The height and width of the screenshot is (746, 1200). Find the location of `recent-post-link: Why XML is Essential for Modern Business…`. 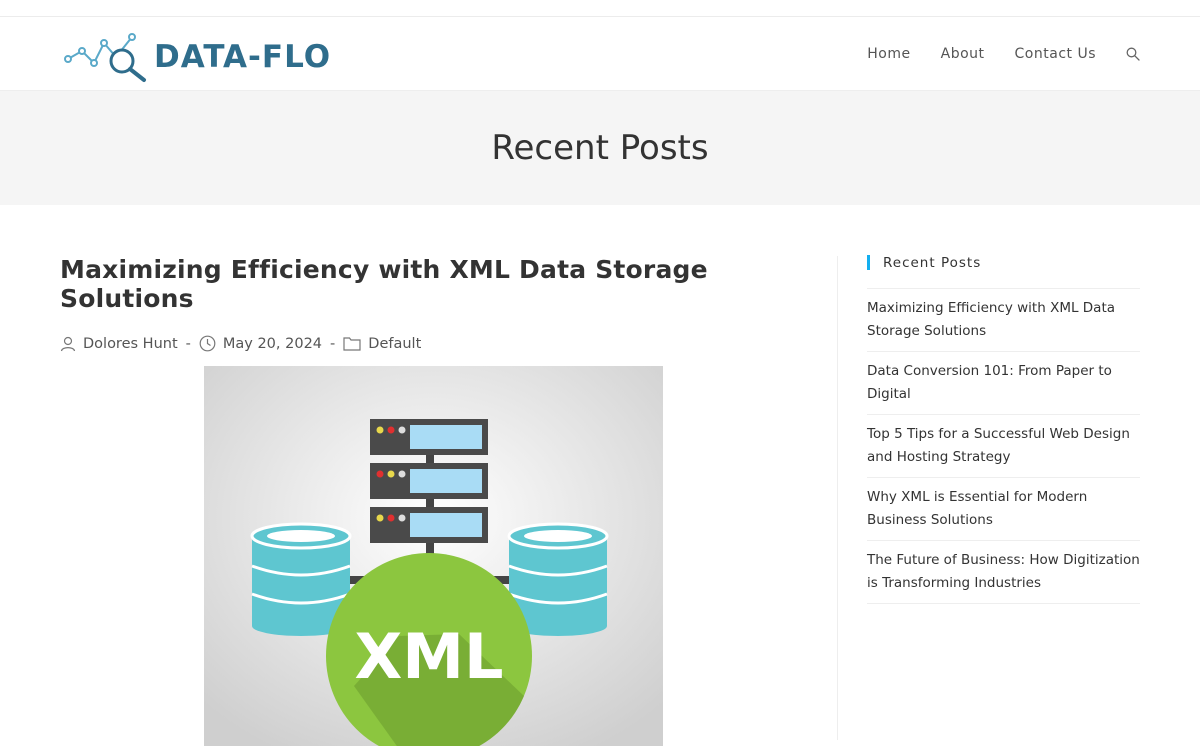

recent-post-link: Why XML is Essential for Modern Business… is located at coordinates (977, 508).